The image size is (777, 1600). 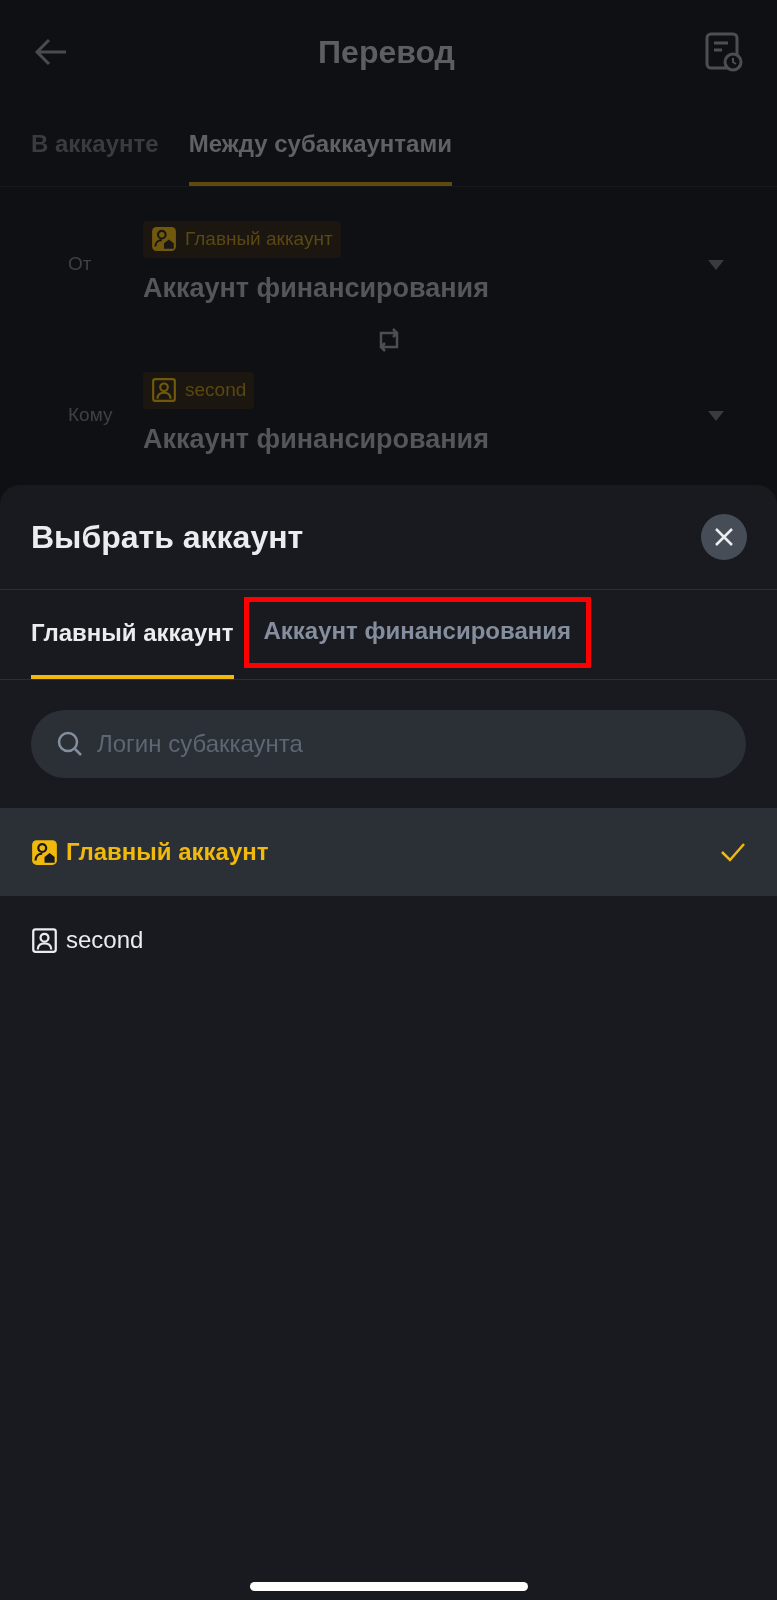 I want to click on account-row: second, so click(x=388, y=940).